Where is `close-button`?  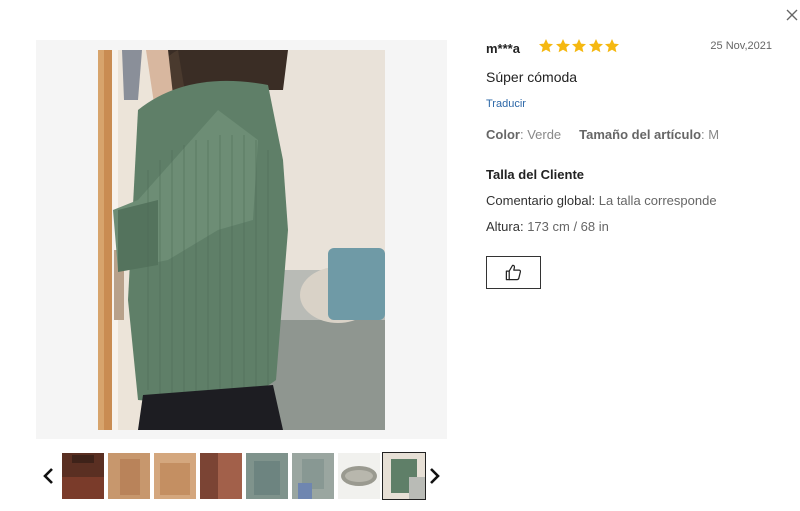 close-button is located at coordinates (791, 15).